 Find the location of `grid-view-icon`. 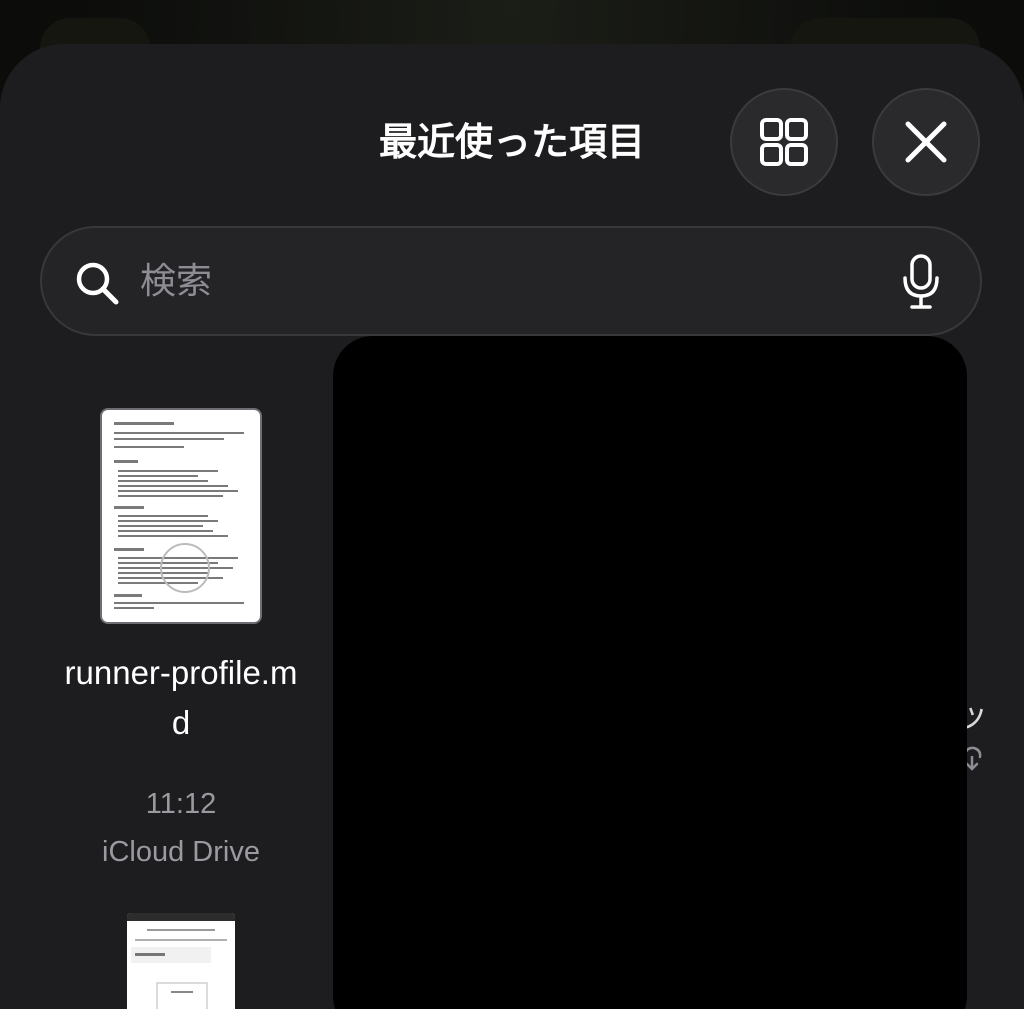

grid-view-icon is located at coordinates (784, 142).